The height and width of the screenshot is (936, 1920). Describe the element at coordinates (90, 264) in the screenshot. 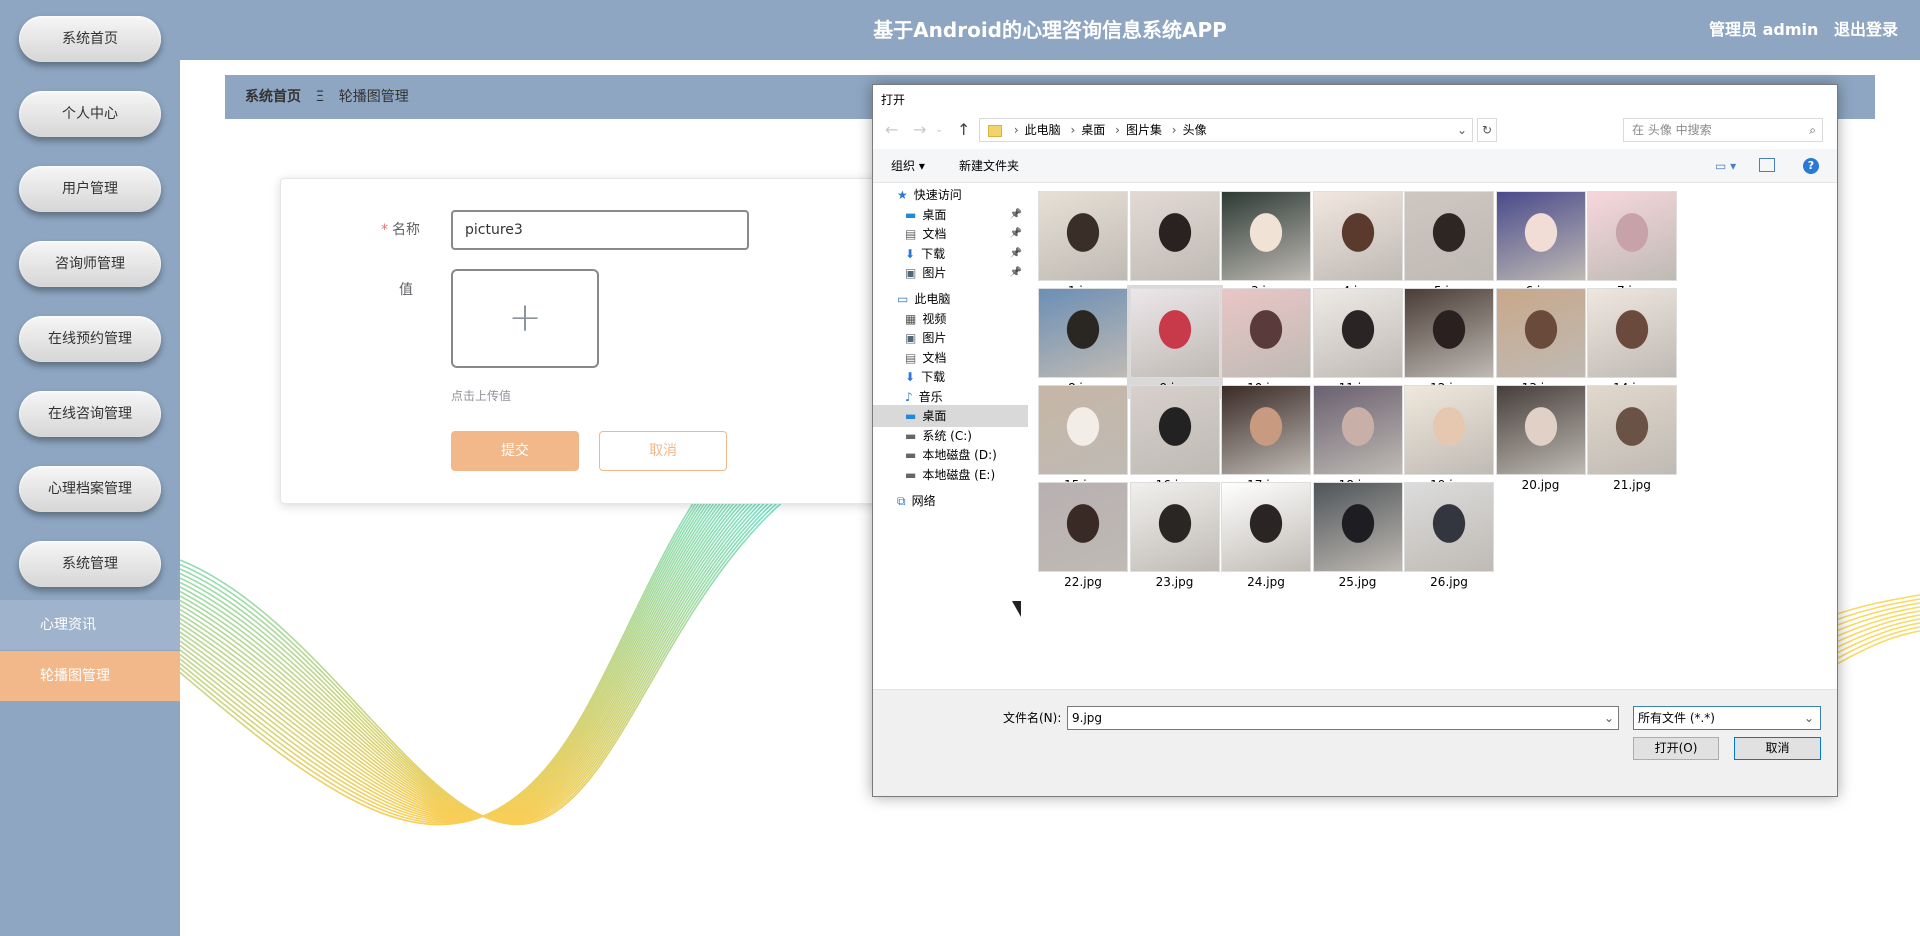

I see `menu-counselor-management: 咨询师管理` at that location.